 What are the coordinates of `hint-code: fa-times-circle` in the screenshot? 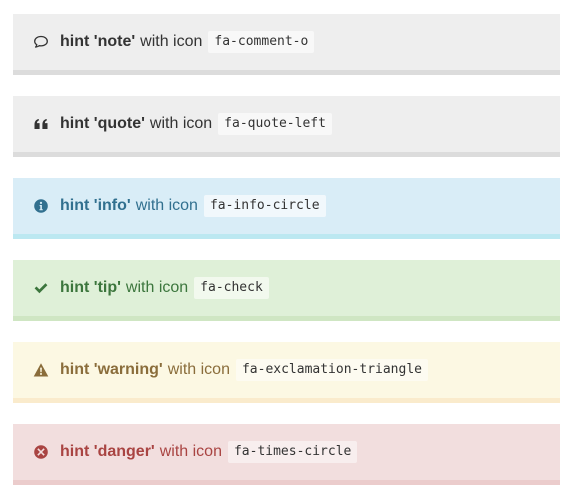 It's located at (292, 452).